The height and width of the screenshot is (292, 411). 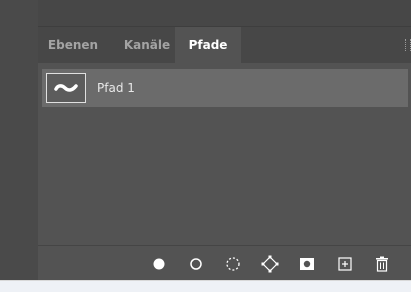 What do you see at coordinates (408, 45) in the screenshot?
I see `panel-menu-icon` at bounding box center [408, 45].